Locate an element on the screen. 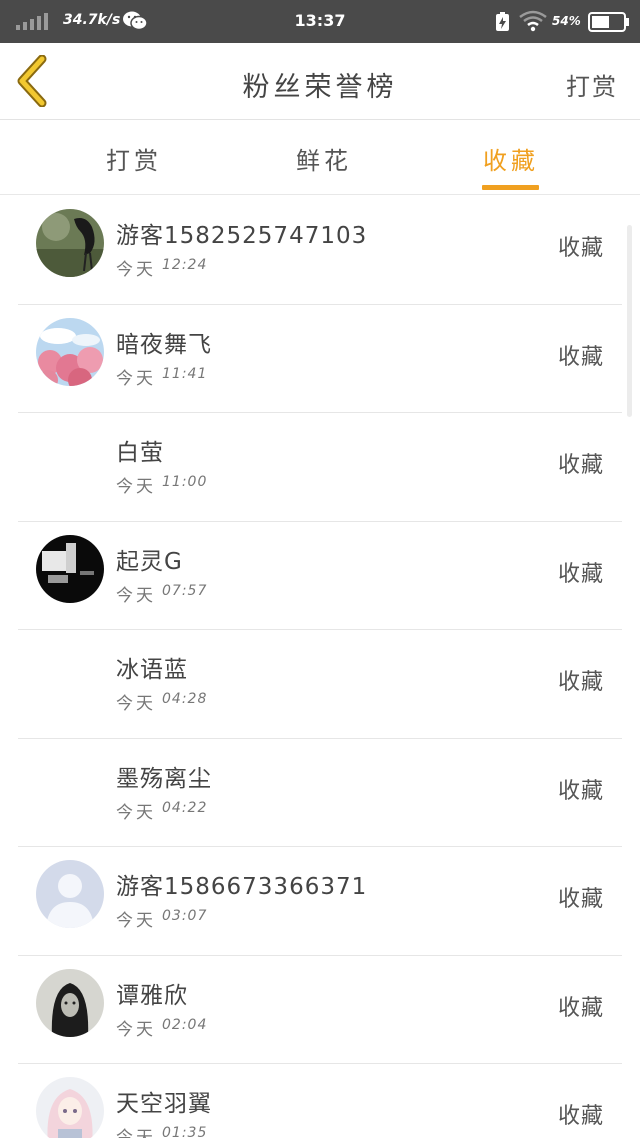  user-name: 白萤 is located at coordinates (140, 453).